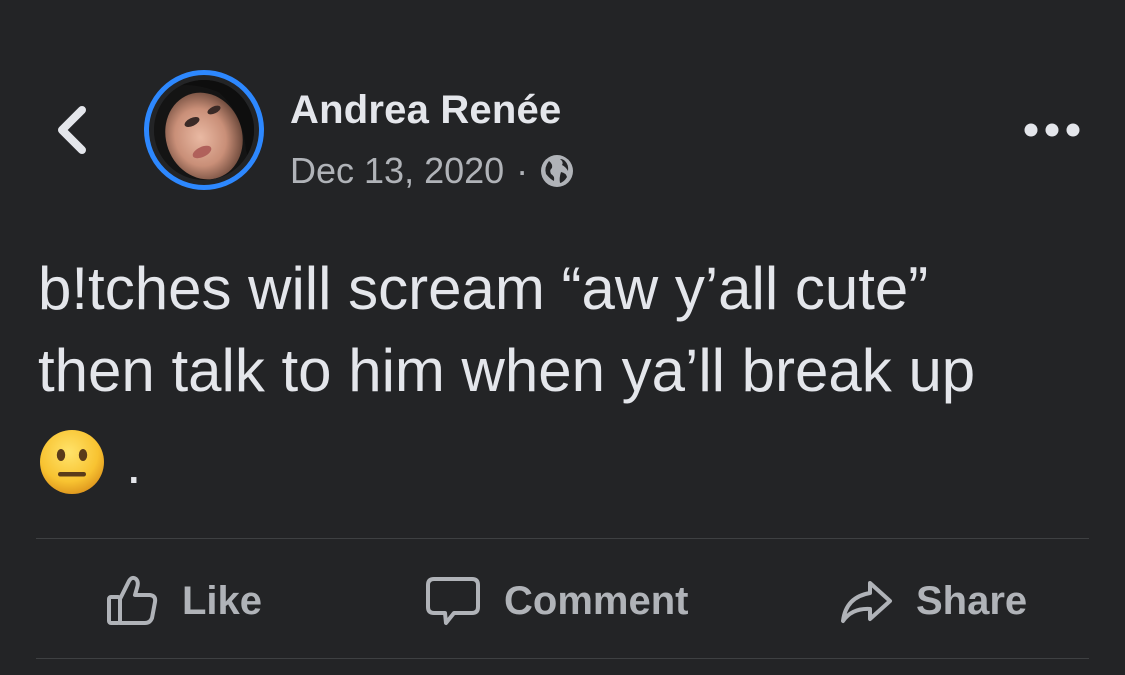  Describe the element at coordinates (972, 600) in the screenshot. I see `share-label: Share` at that location.